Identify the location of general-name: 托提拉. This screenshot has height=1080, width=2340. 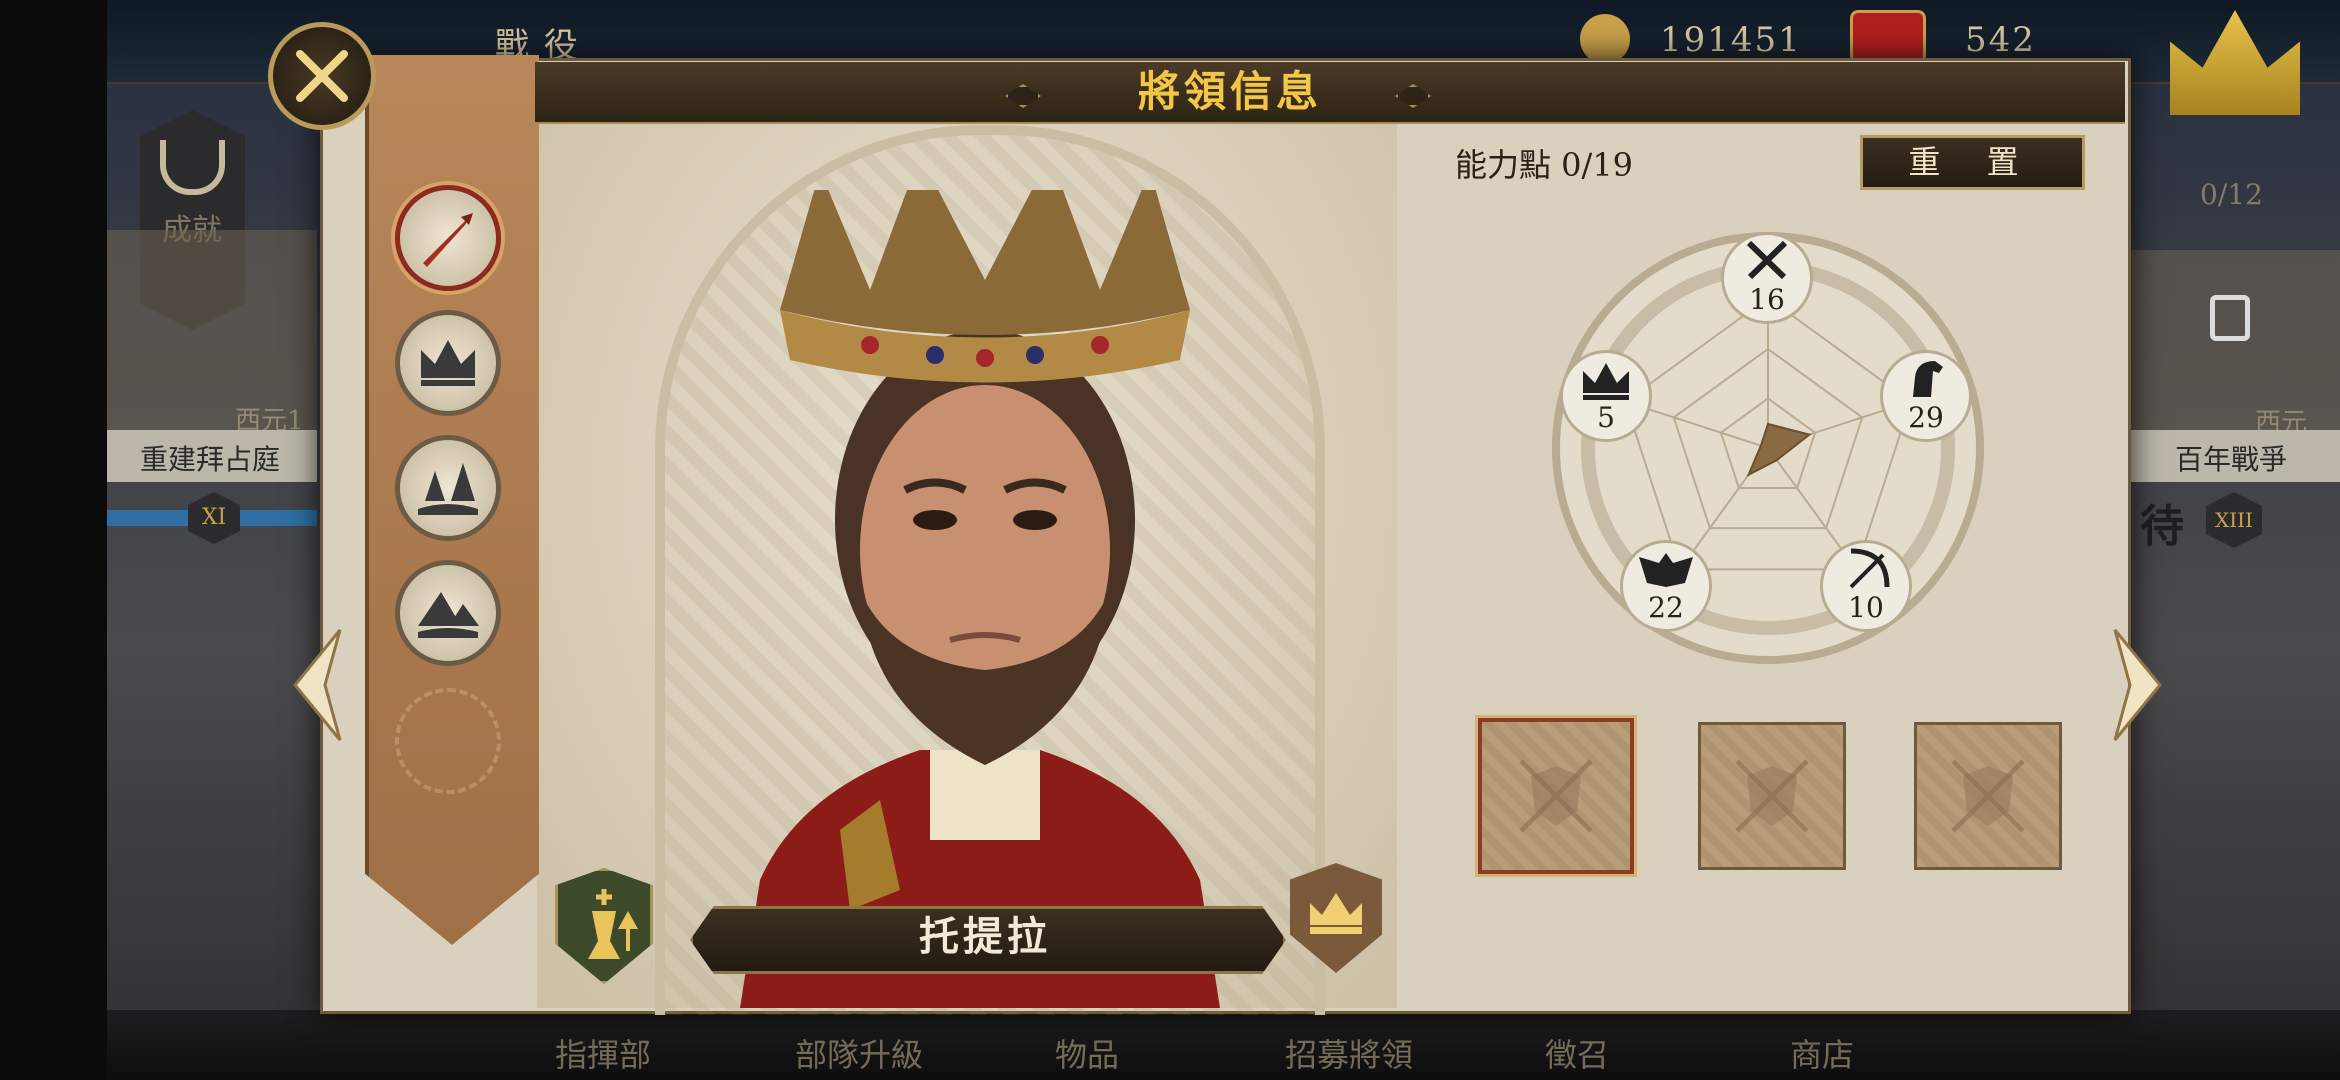
(985, 936).